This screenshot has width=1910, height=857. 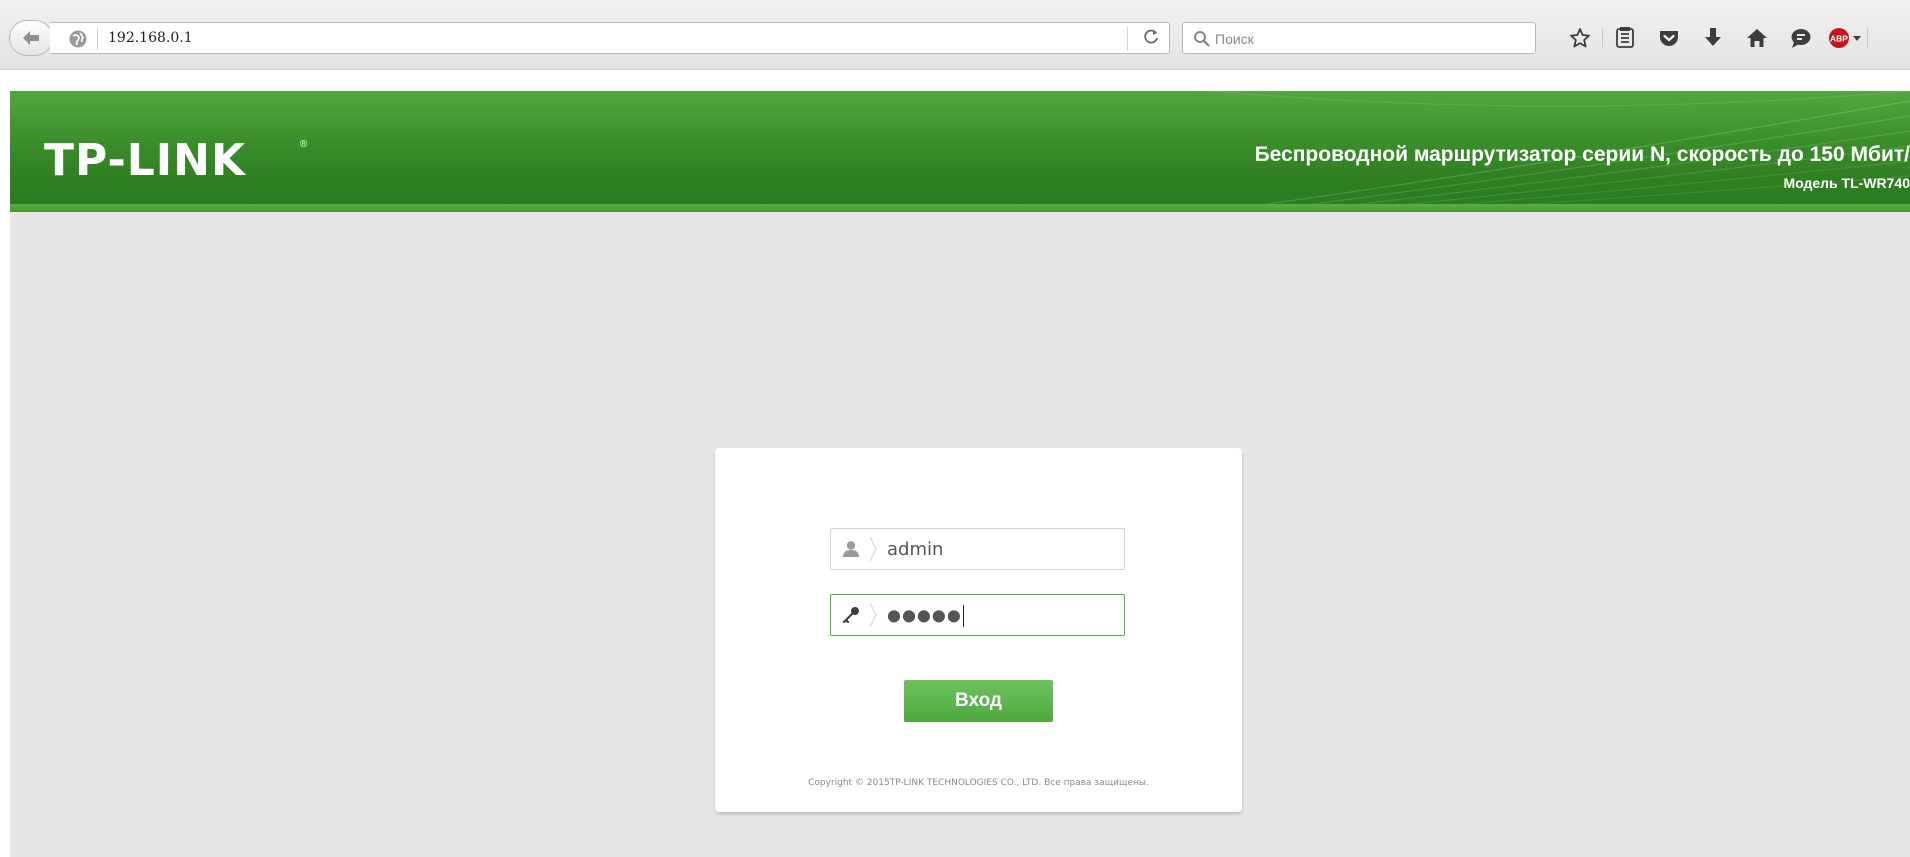 What do you see at coordinates (977, 615) in the screenshot?
I see `password-field: ●●●●●` at bounding box center [977, 615].